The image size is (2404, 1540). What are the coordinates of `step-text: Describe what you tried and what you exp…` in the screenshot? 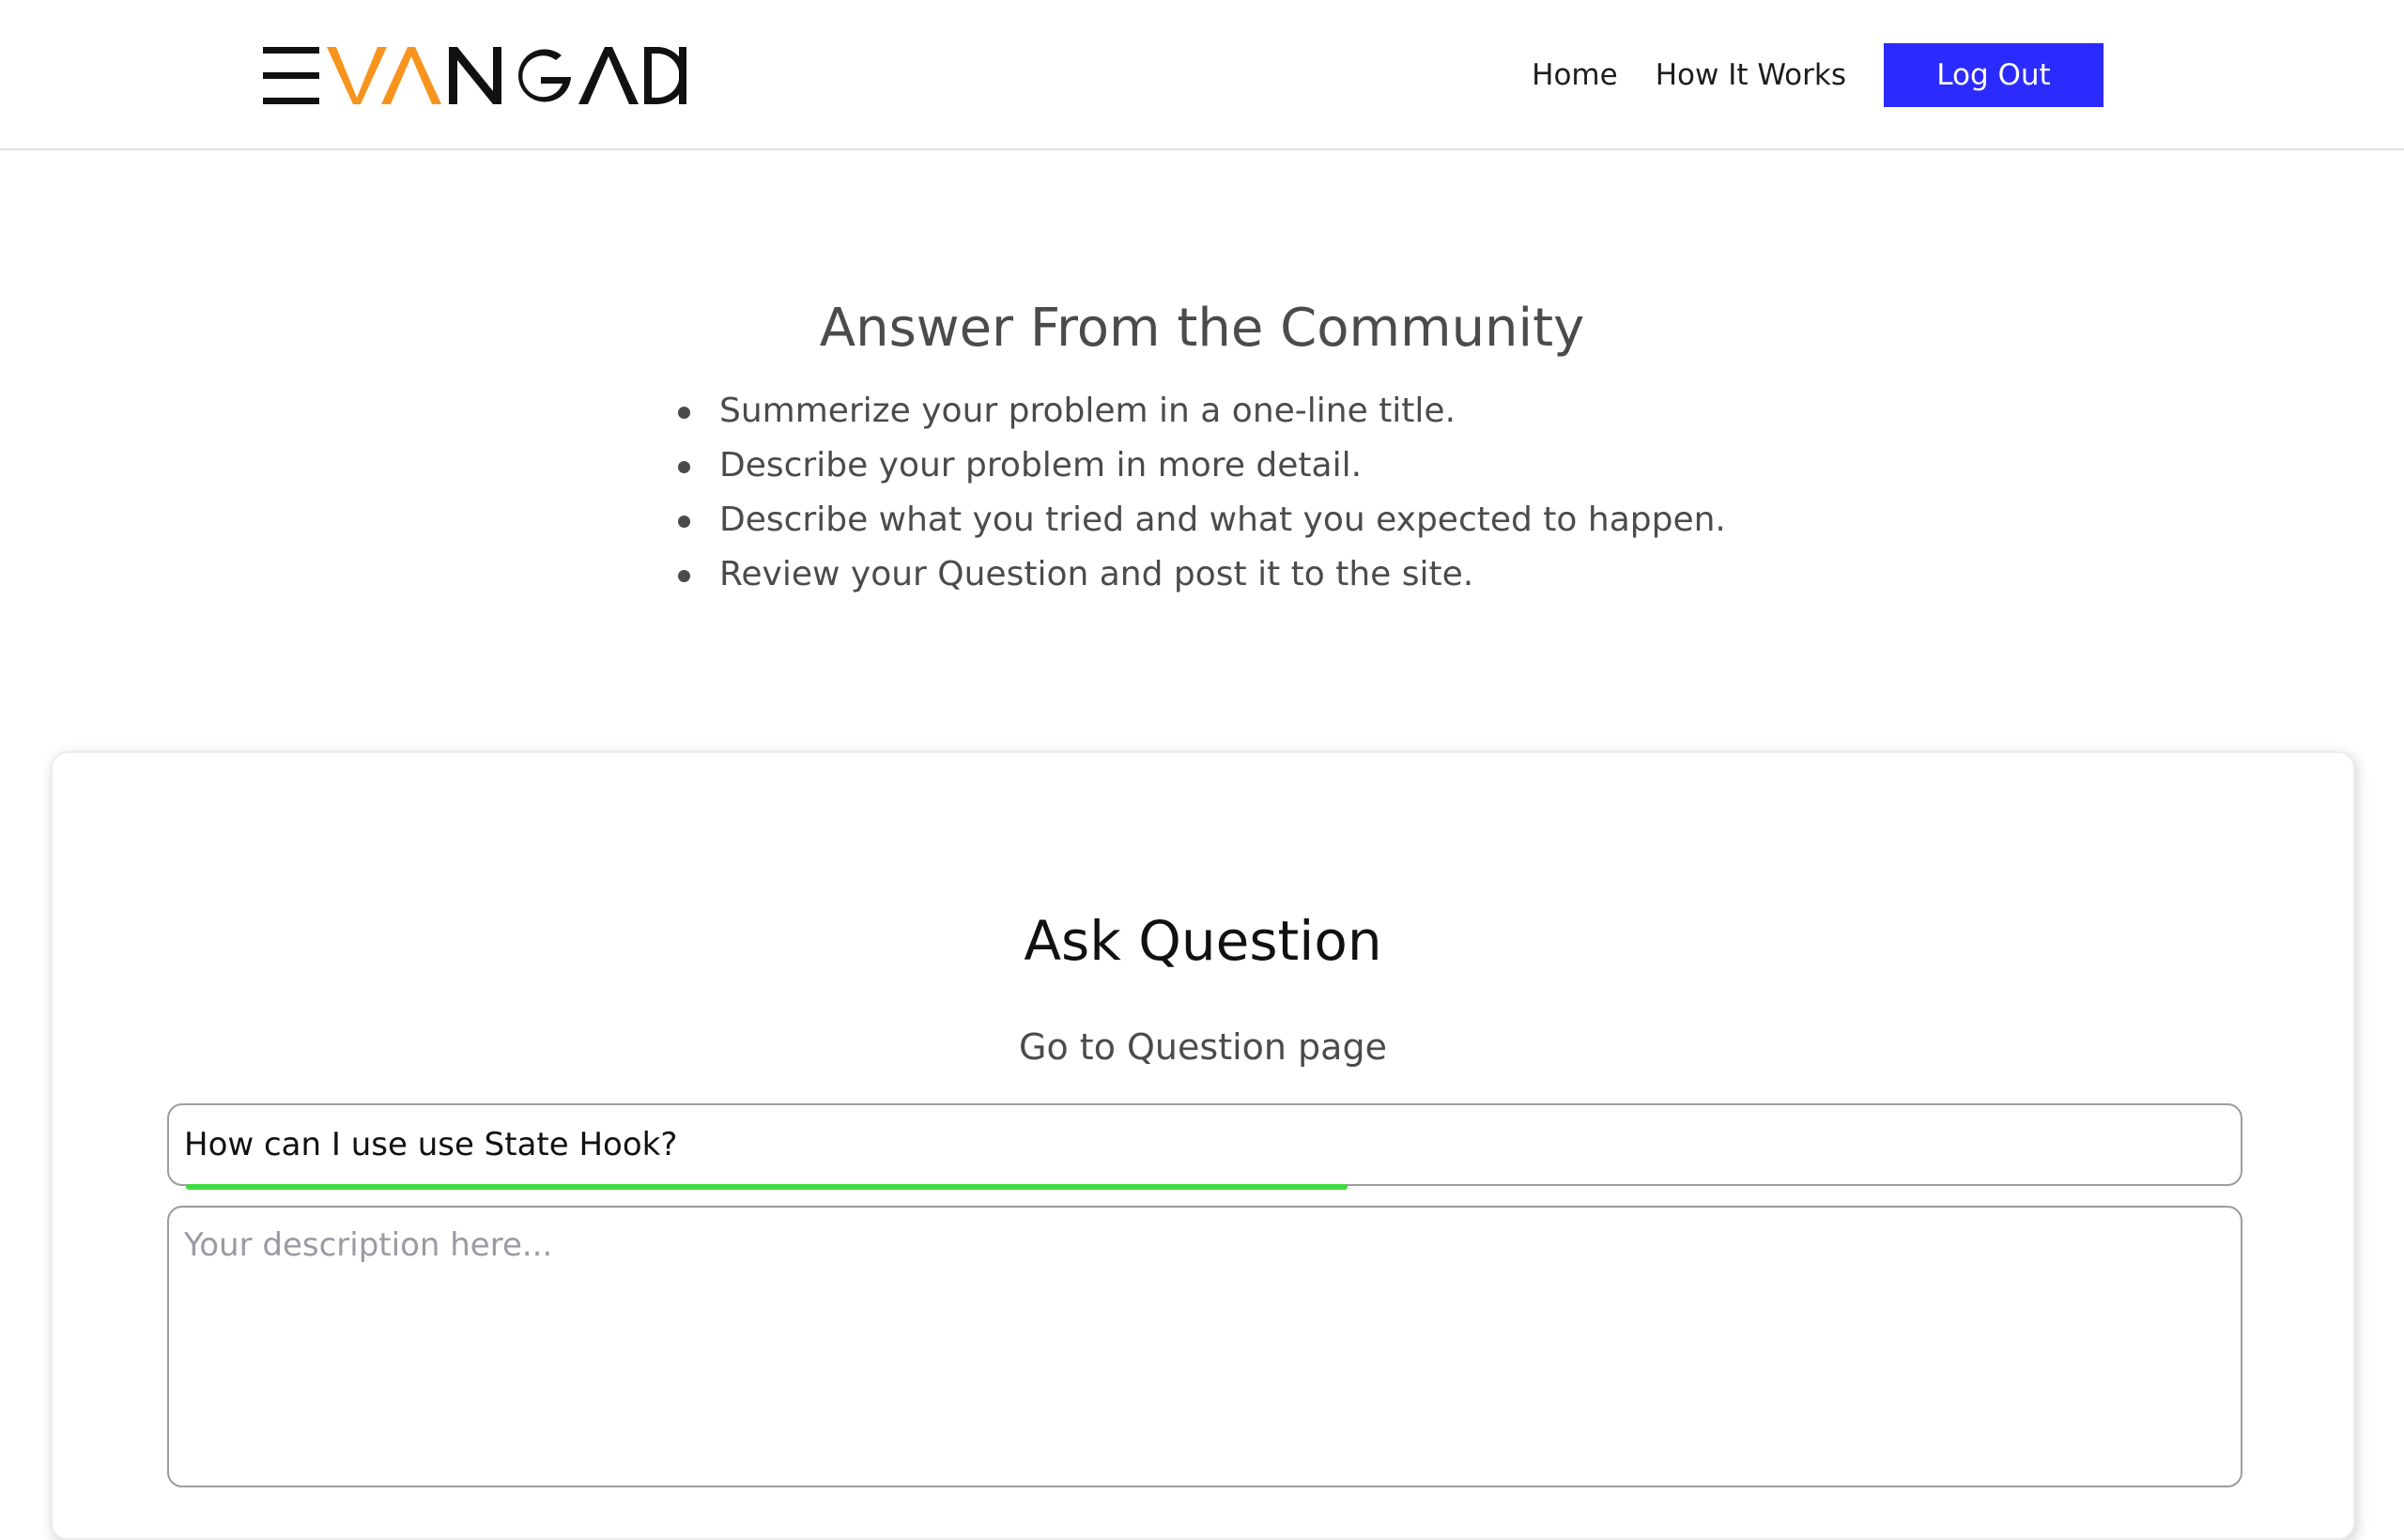 It's located at (1222, 519).